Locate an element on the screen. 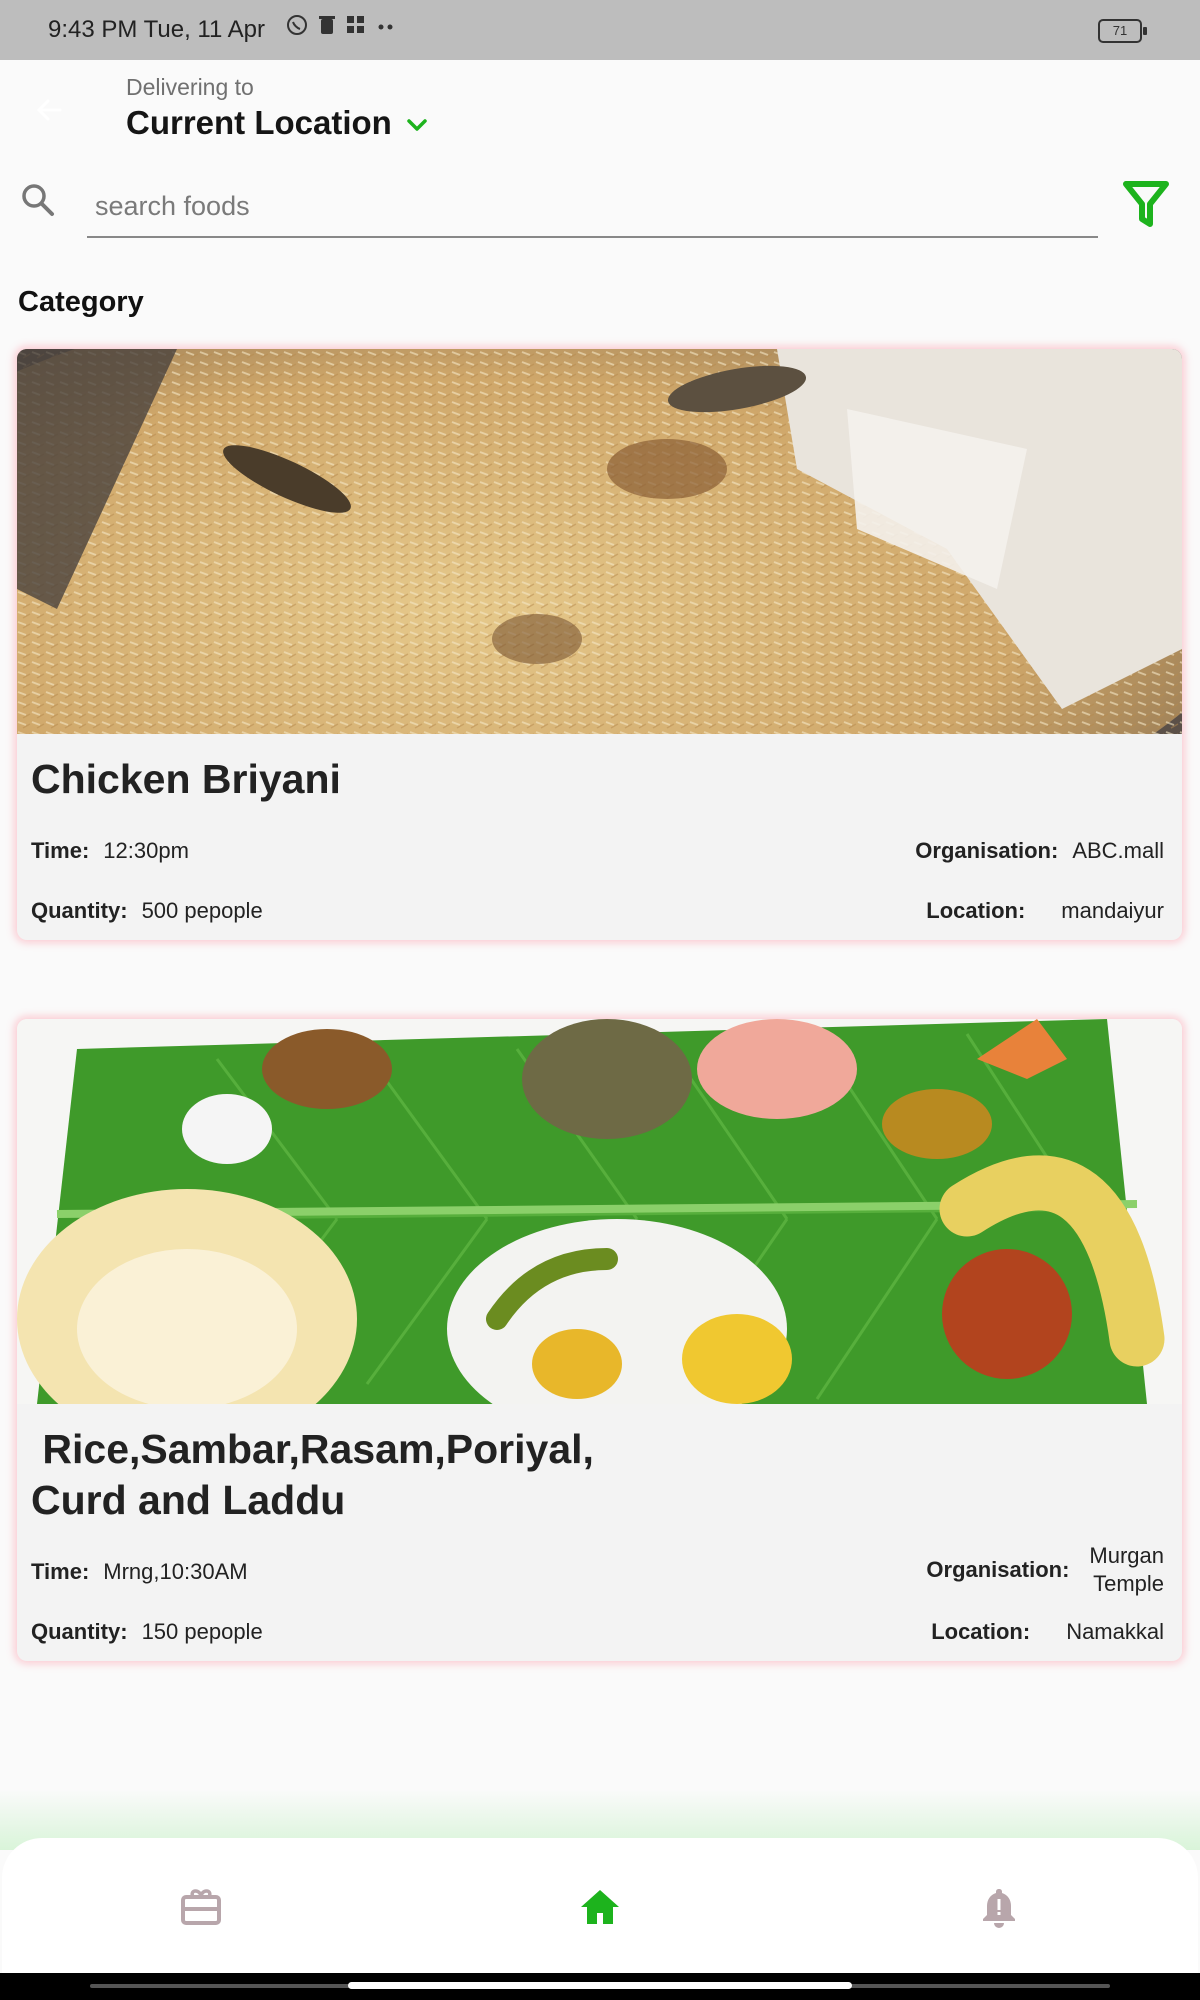  status-bar: 9:43 PM Tue, 11 Apr 71 is located at coordinates (600, 30).